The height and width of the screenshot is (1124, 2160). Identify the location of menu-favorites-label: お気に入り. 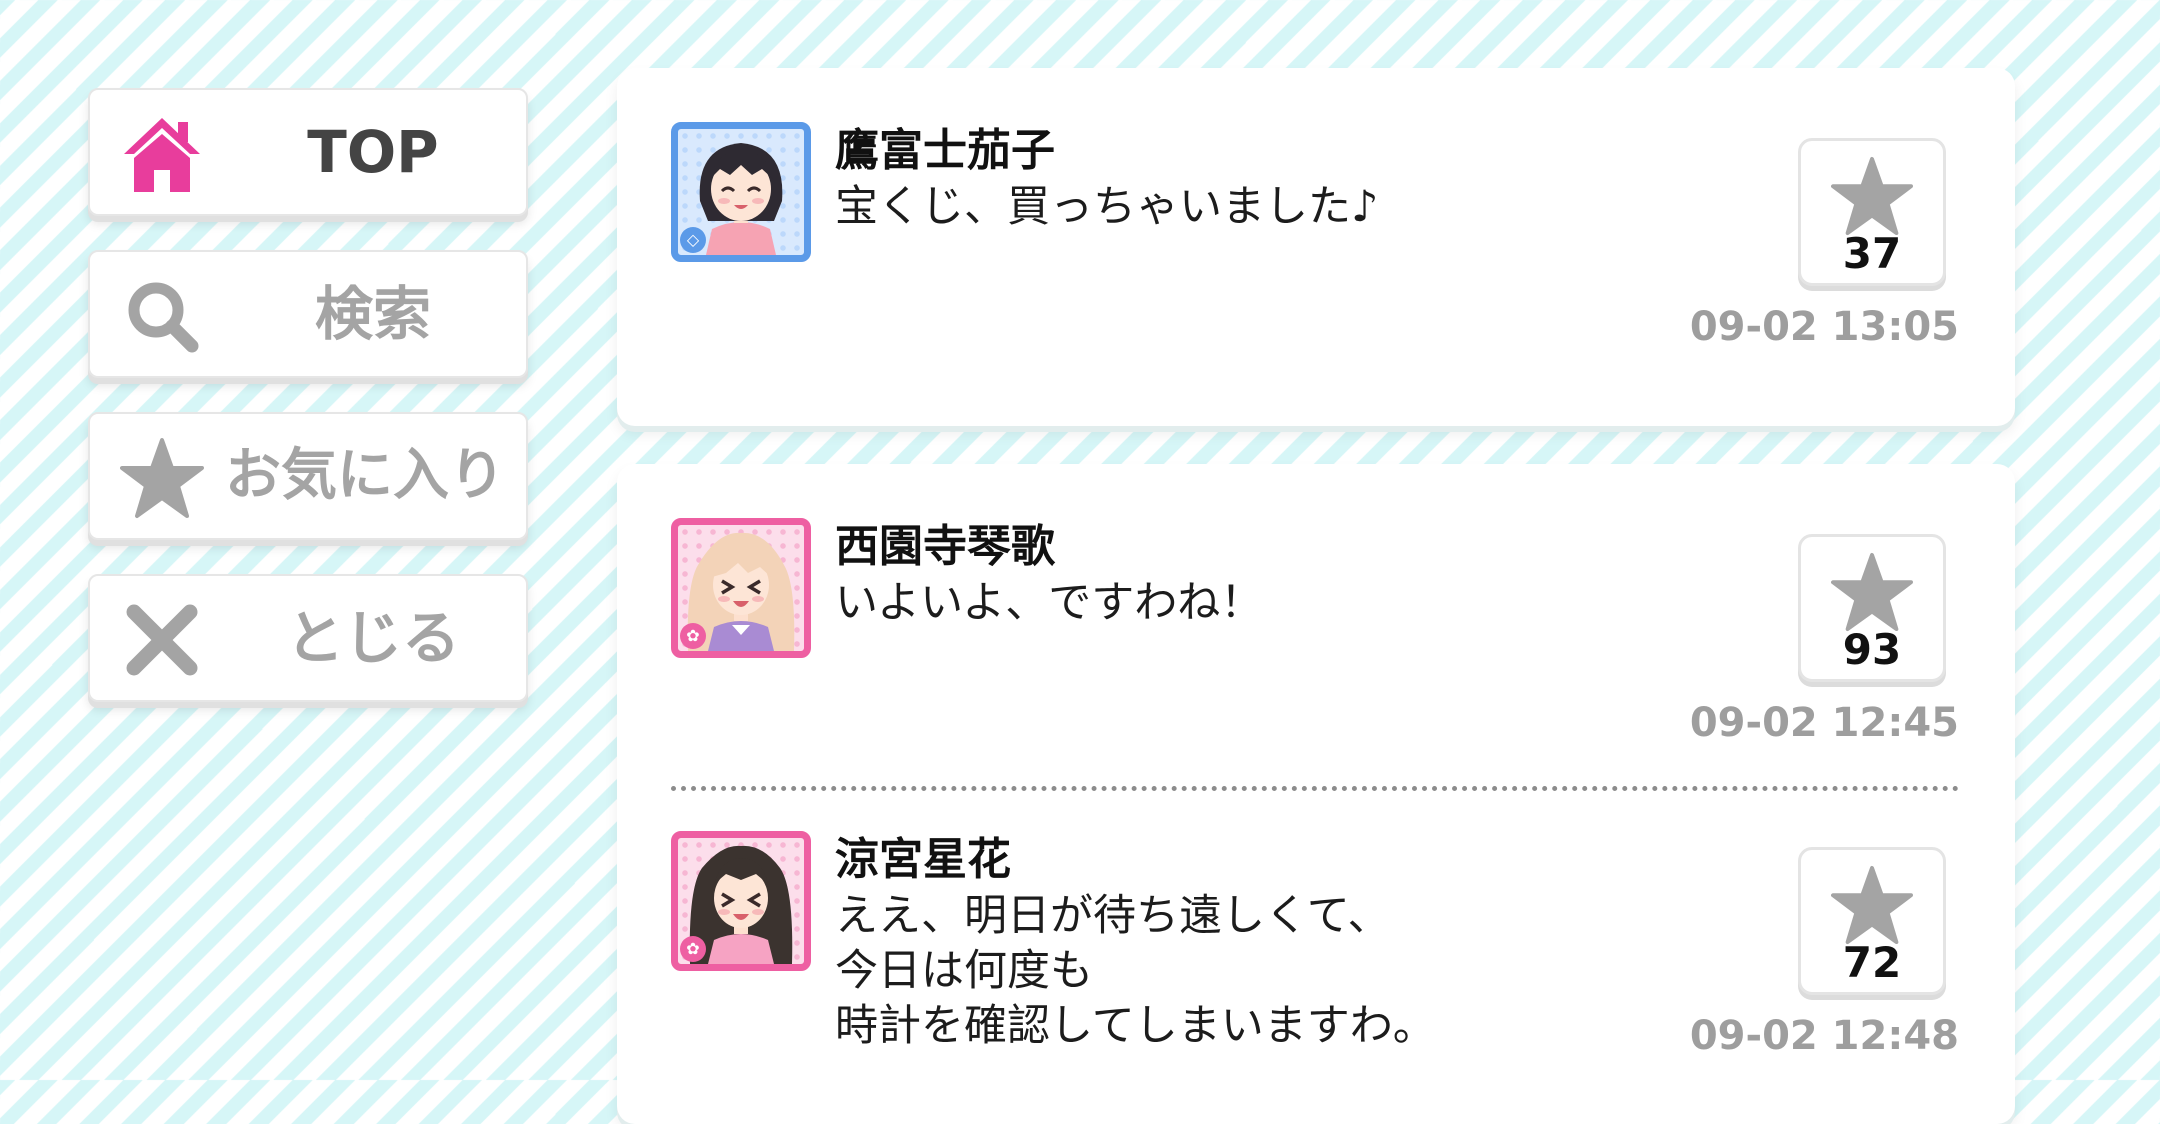
(365, 475).